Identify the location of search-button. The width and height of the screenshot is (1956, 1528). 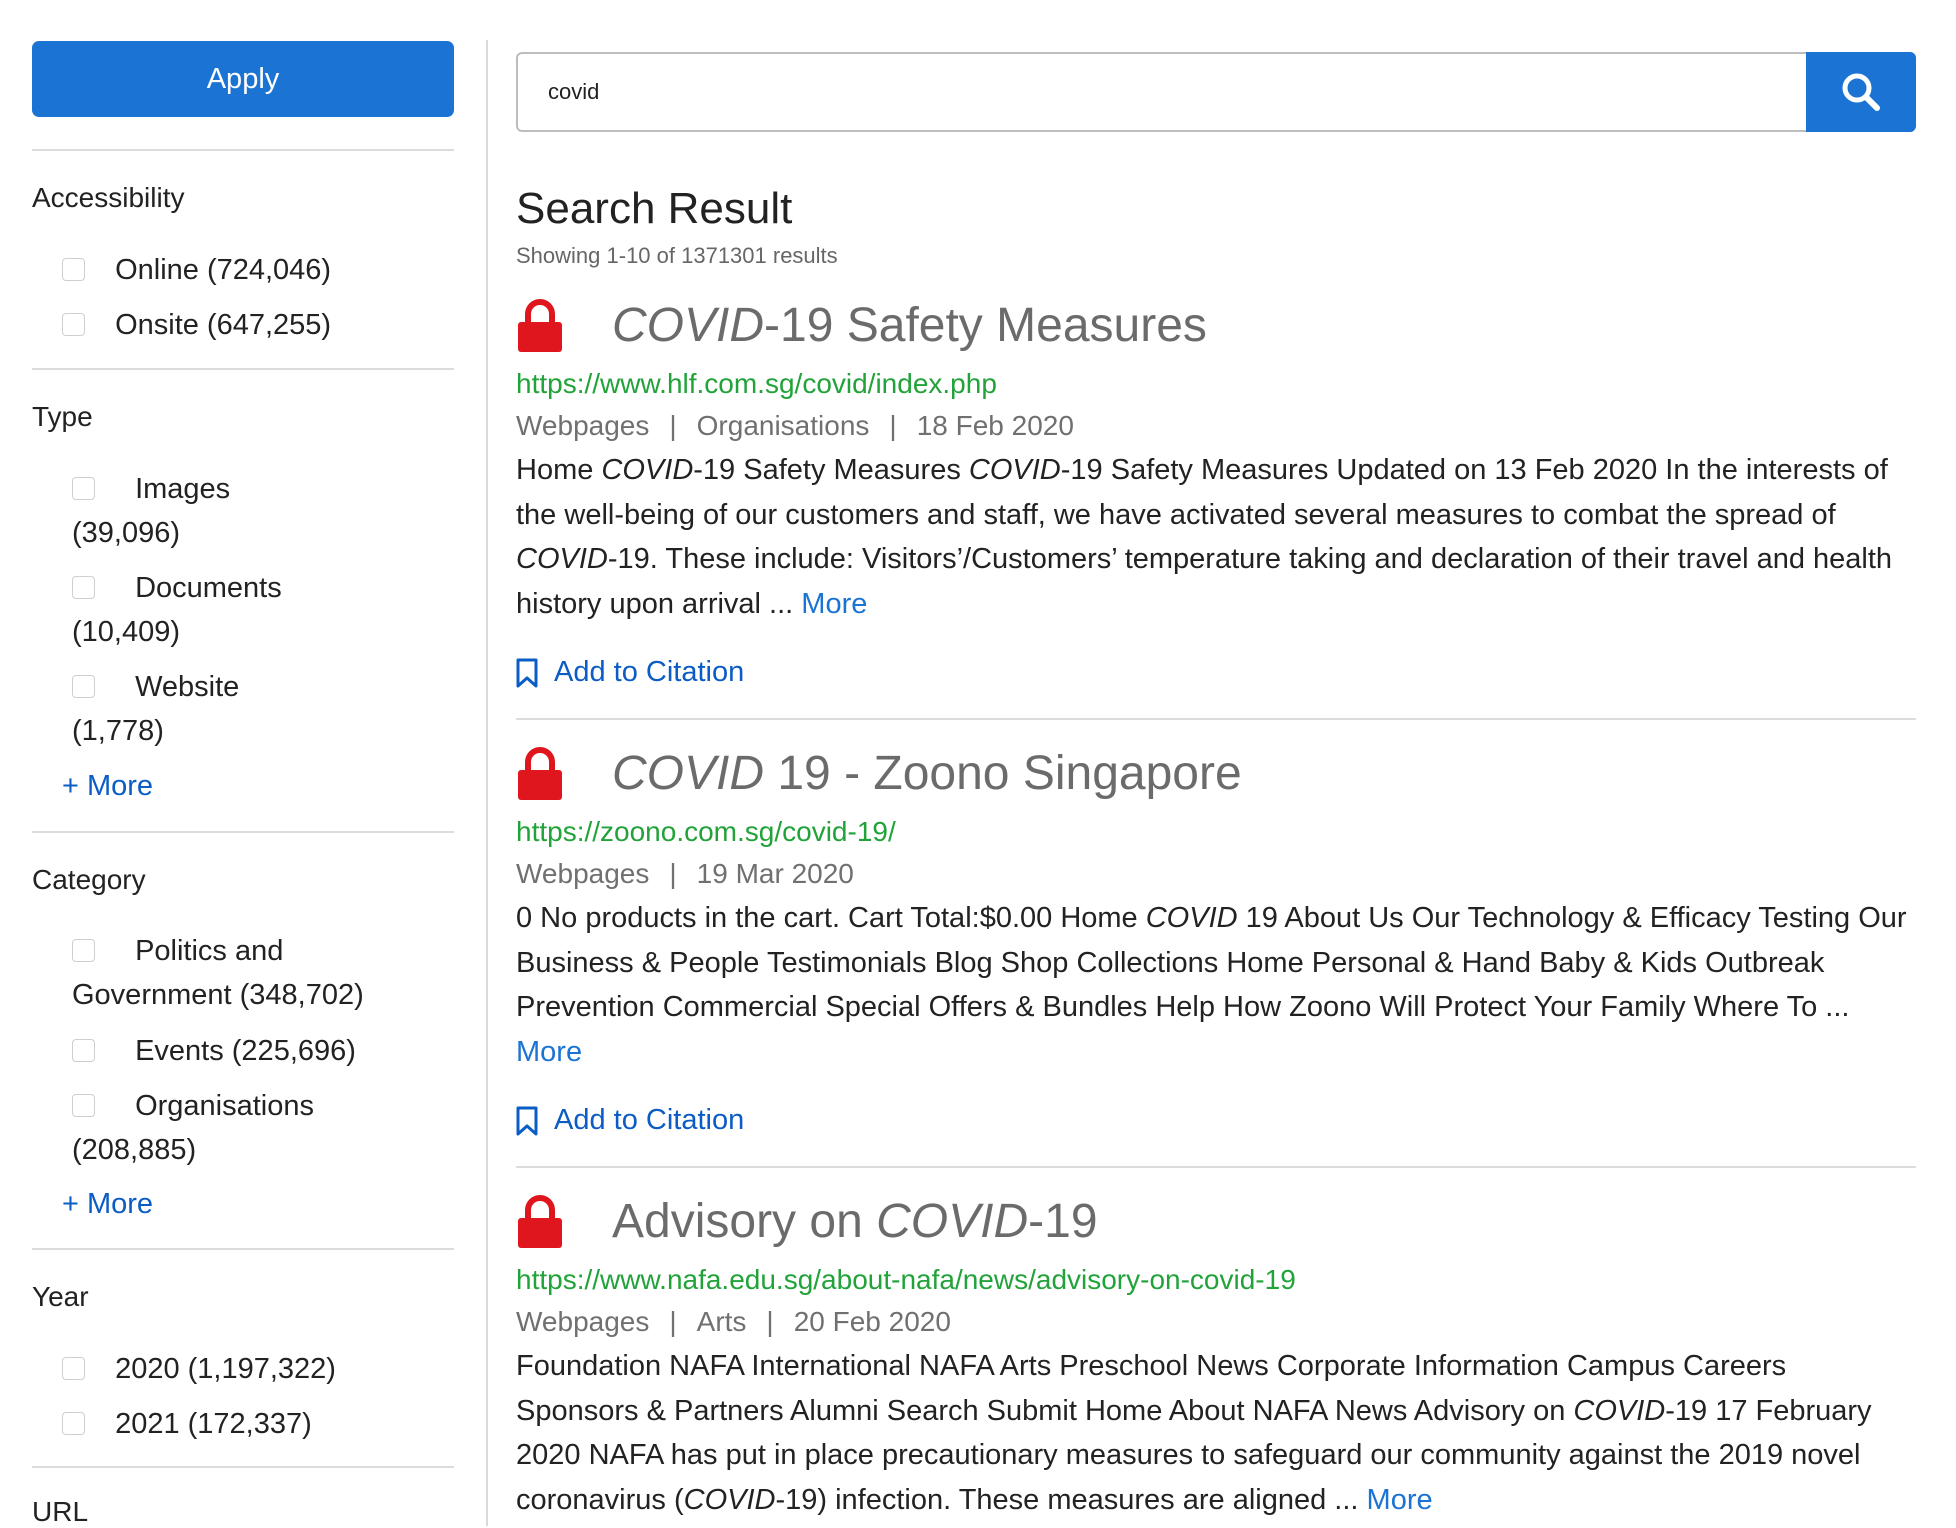
(1861, 92).